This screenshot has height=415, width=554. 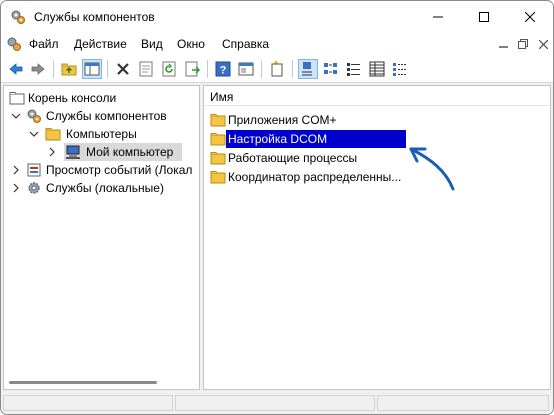 I want to click on refresh-icon, so click(x=169, y=69).